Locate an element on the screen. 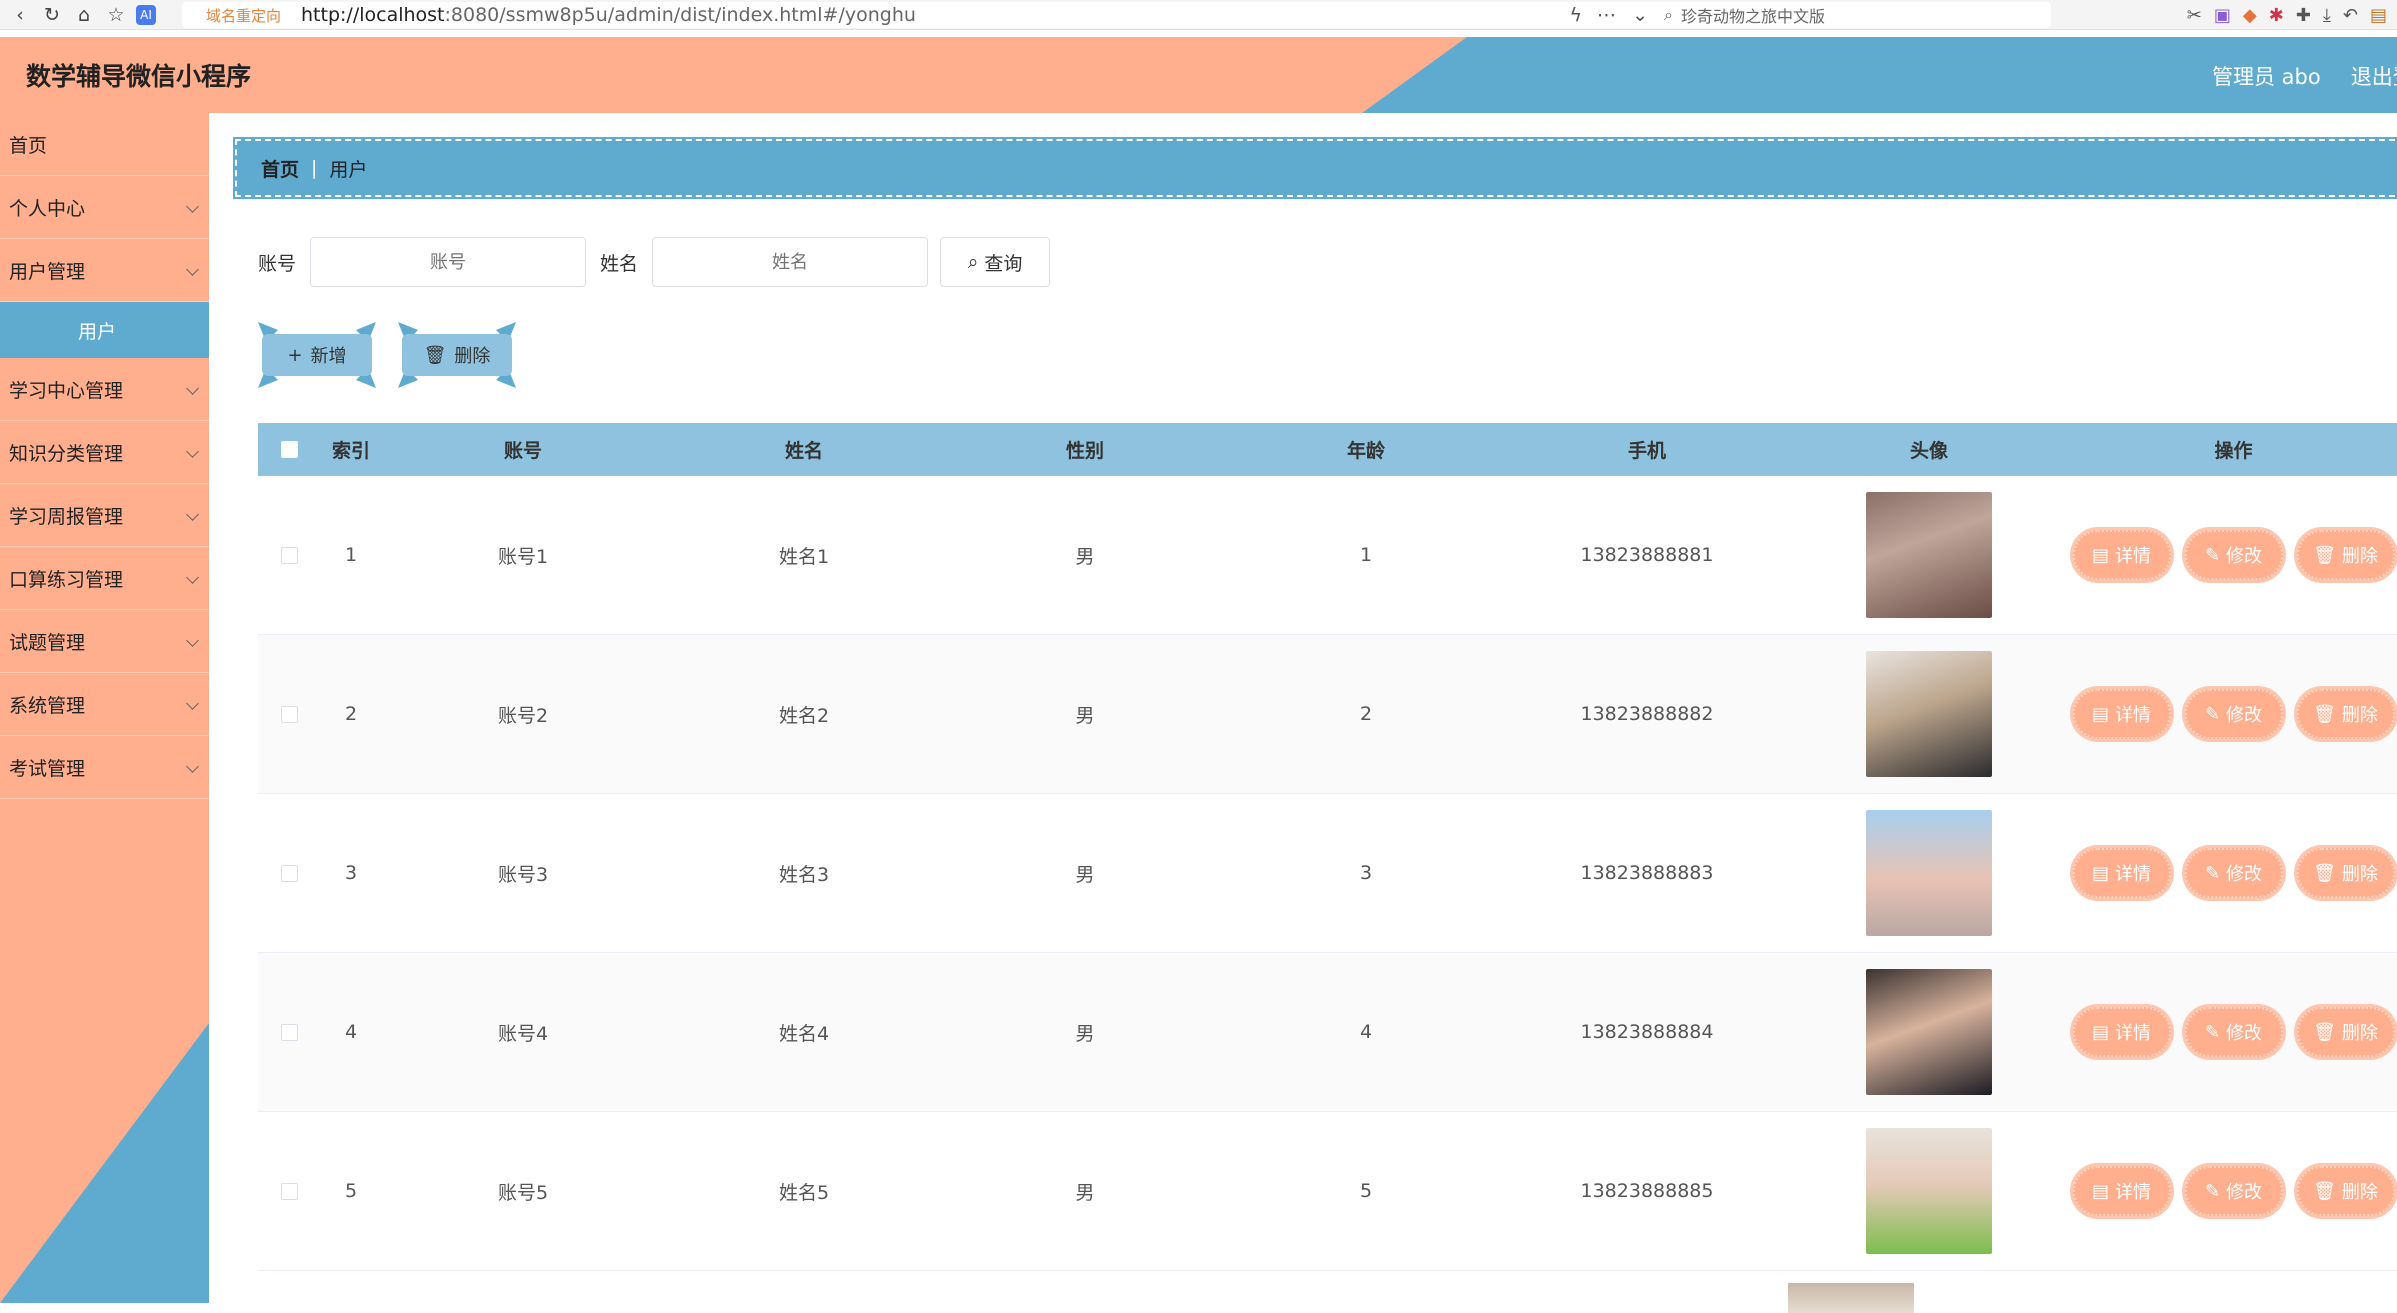  home-icon: ⌂ is located at coordinates (84, 15).